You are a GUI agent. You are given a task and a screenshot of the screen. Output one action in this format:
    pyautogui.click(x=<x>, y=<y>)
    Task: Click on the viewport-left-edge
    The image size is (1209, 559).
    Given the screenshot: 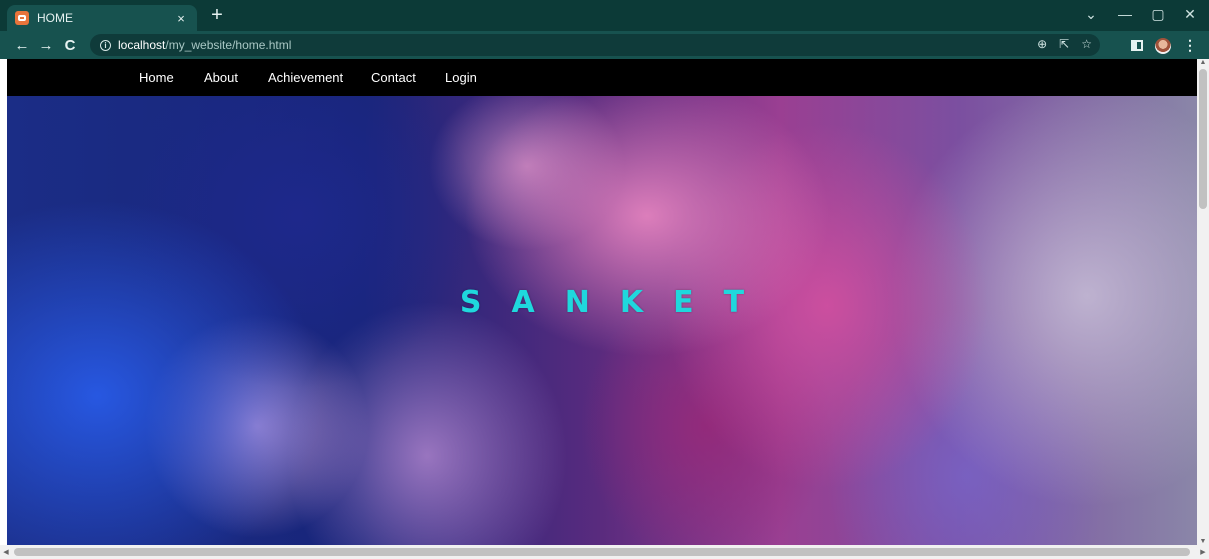 What is the action you would take?
    pyautogui.click(x=3, y=302)
    